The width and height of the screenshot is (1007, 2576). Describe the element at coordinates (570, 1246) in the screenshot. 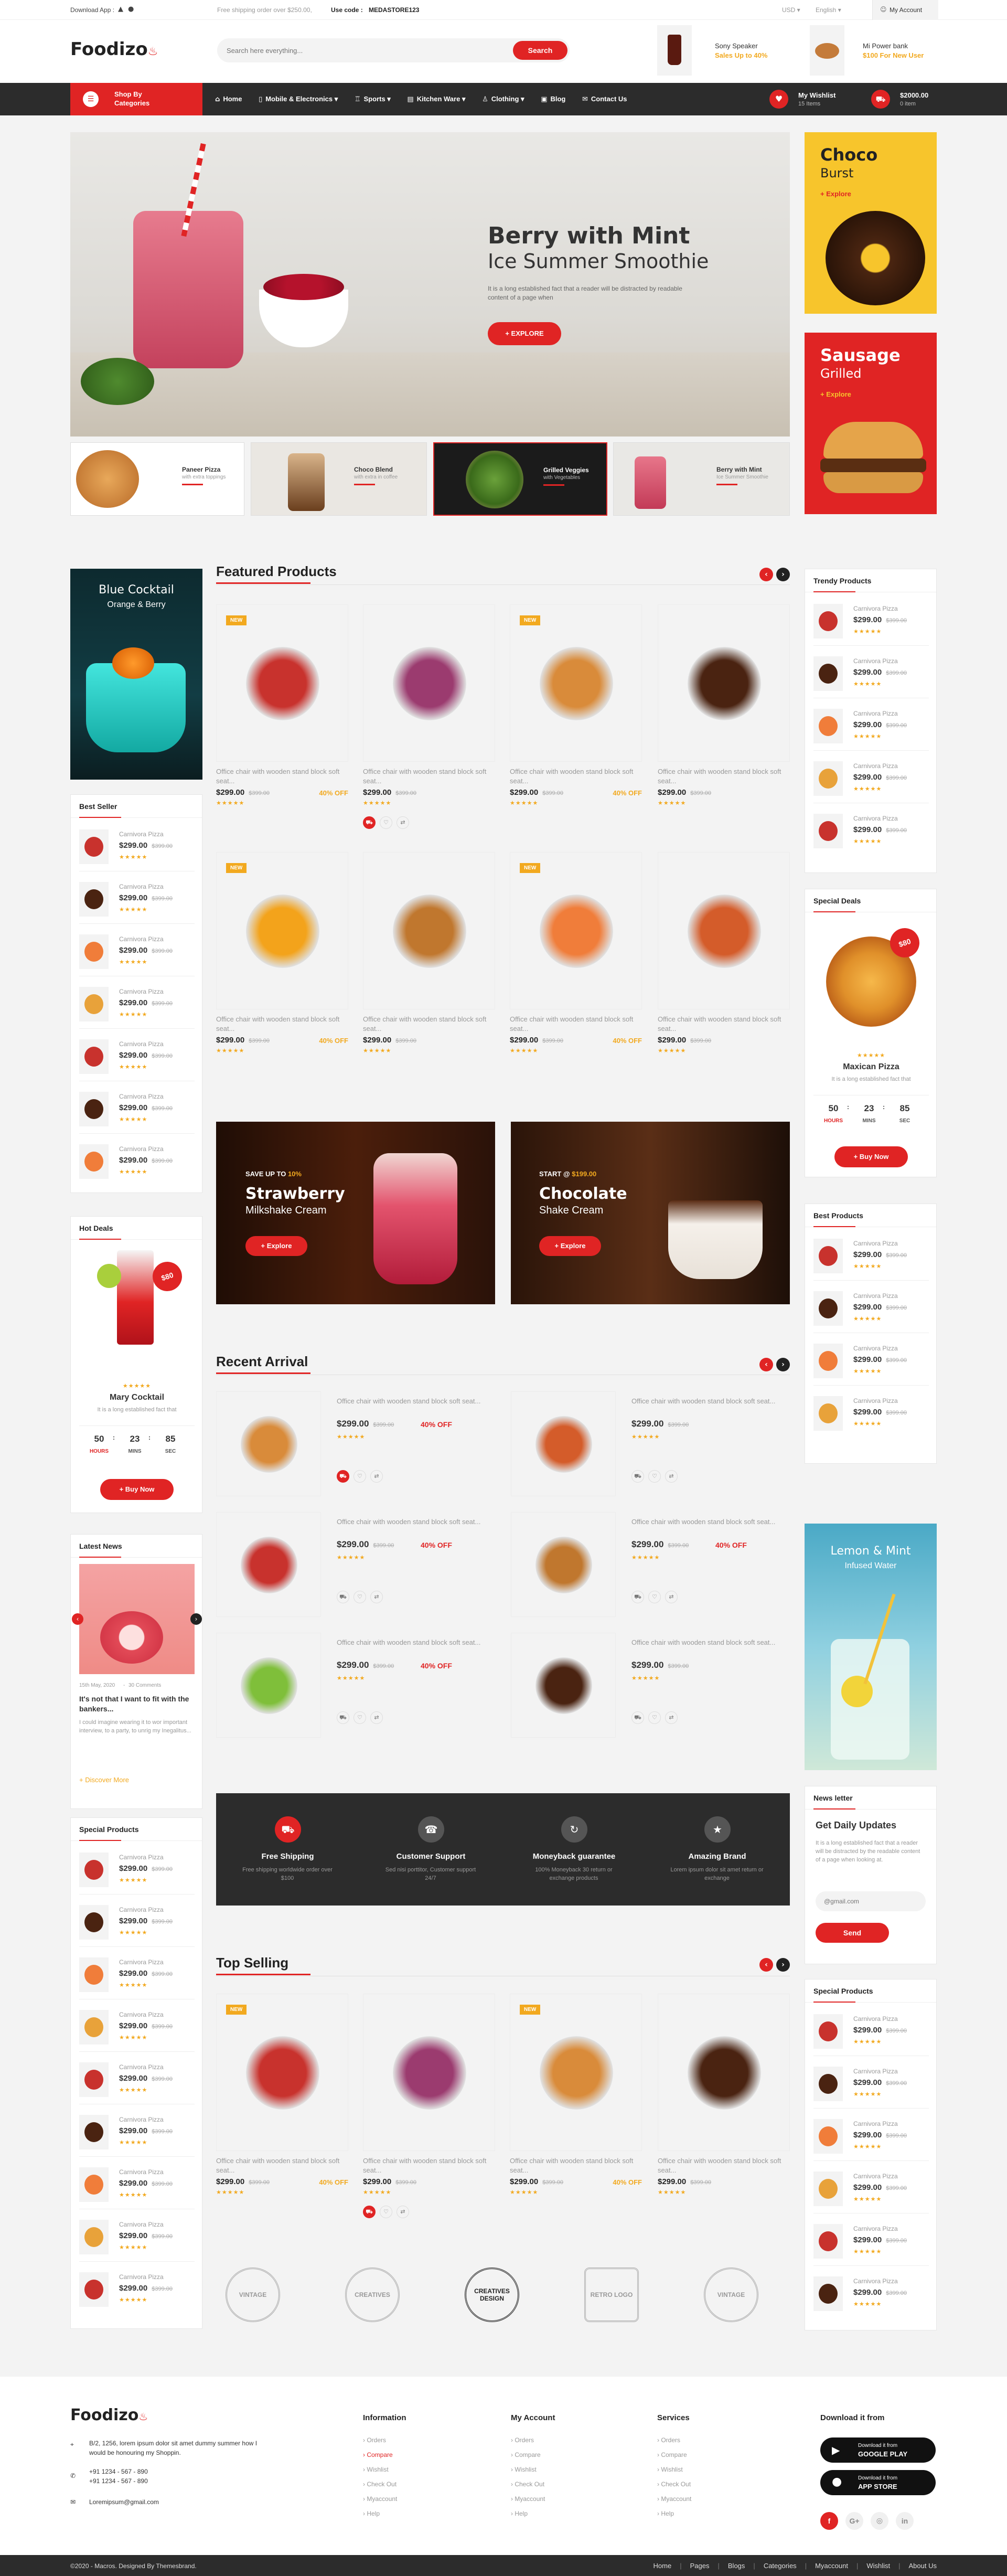

I see `chocolate-explore-button: + Explore` at that location.